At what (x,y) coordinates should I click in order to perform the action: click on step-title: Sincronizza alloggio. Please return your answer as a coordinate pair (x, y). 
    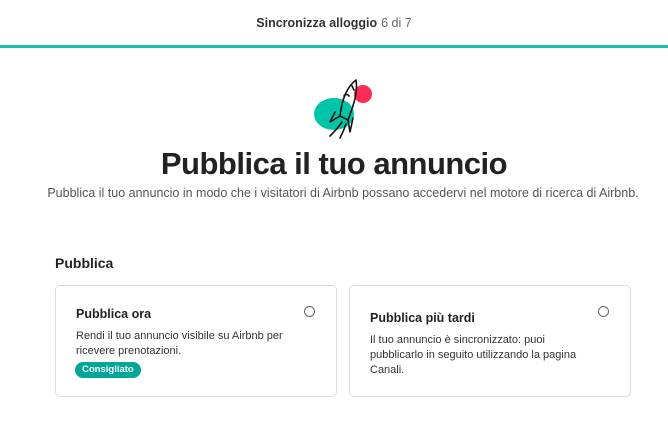
    Looking at the image, I should click on (317, 22).